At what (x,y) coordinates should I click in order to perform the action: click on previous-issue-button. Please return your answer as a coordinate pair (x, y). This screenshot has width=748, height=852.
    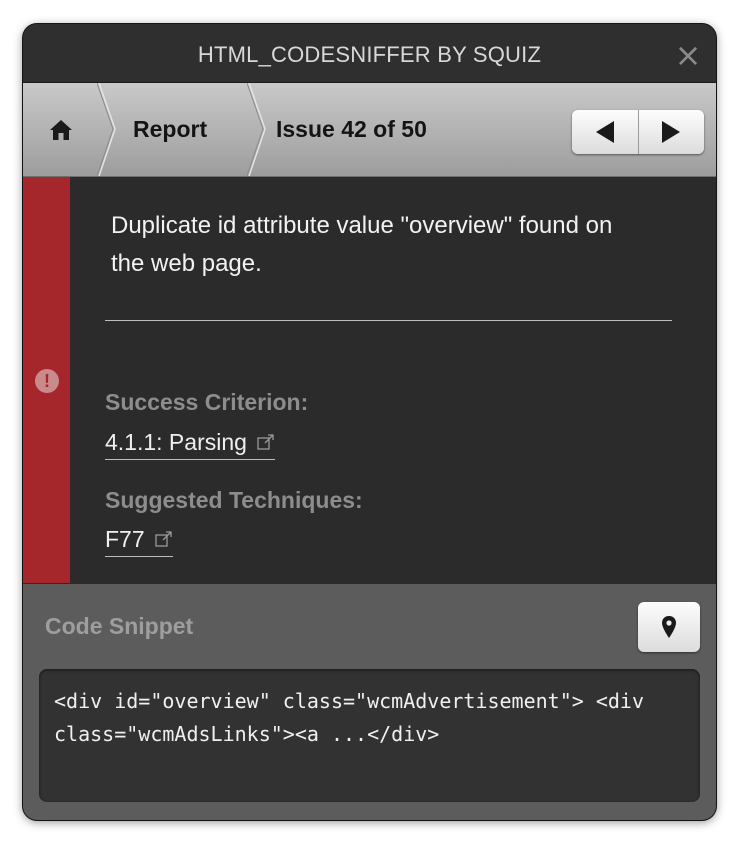
    Looking at the image, I should click on (605, 132).